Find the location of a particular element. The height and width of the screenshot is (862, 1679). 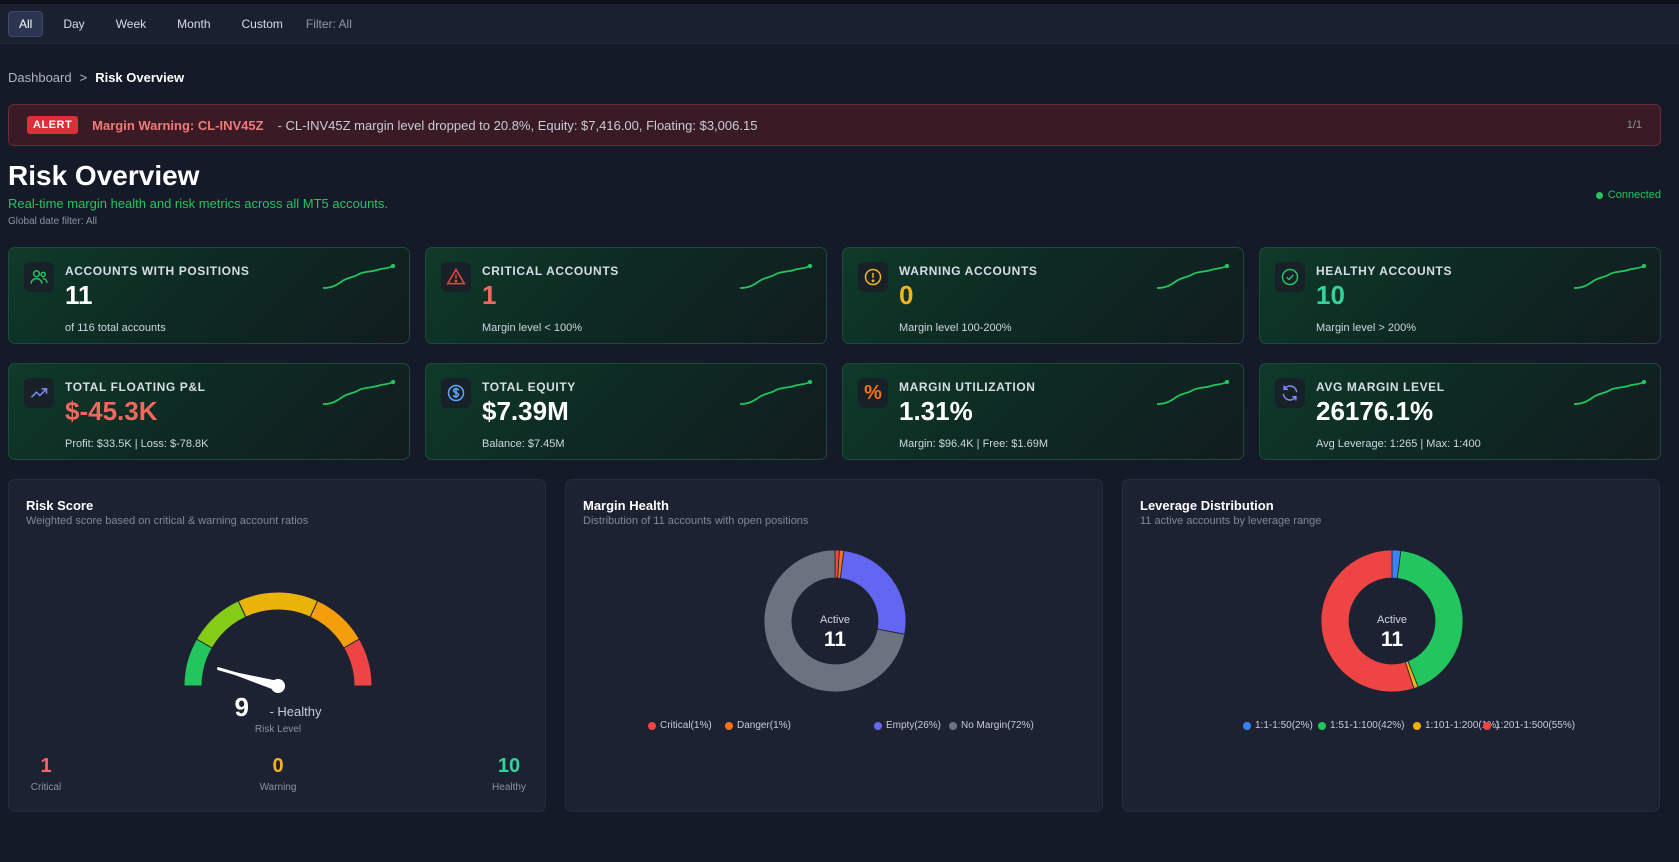

stat-healthy-value: 10 is located at coordinates (509, 766).